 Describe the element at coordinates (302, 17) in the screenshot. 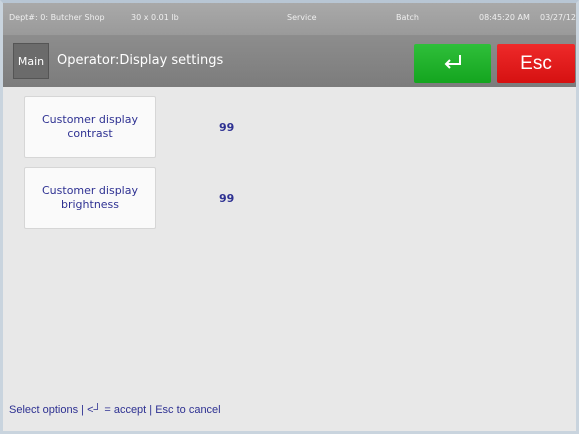

I see `mode-status: Service` at that location.